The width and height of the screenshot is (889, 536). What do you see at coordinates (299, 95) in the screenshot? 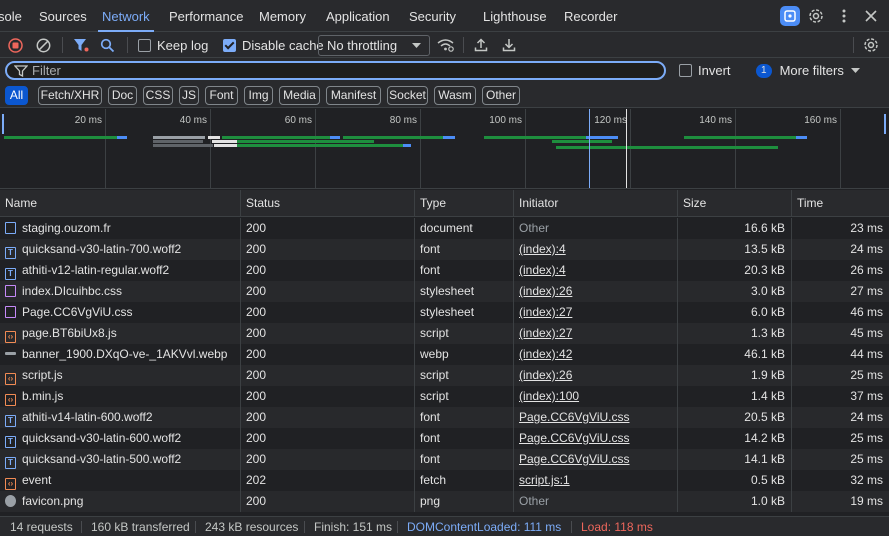
I see `type-filter-media: Media` at bounding box center [299, 95].